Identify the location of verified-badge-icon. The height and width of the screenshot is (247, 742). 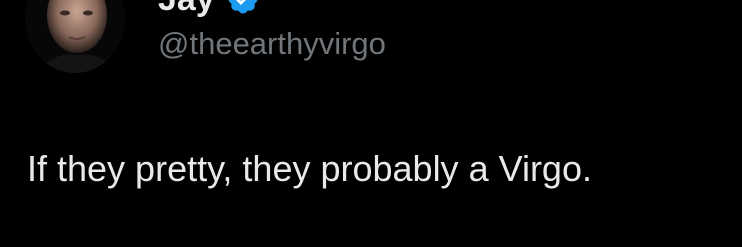
(243, 7).